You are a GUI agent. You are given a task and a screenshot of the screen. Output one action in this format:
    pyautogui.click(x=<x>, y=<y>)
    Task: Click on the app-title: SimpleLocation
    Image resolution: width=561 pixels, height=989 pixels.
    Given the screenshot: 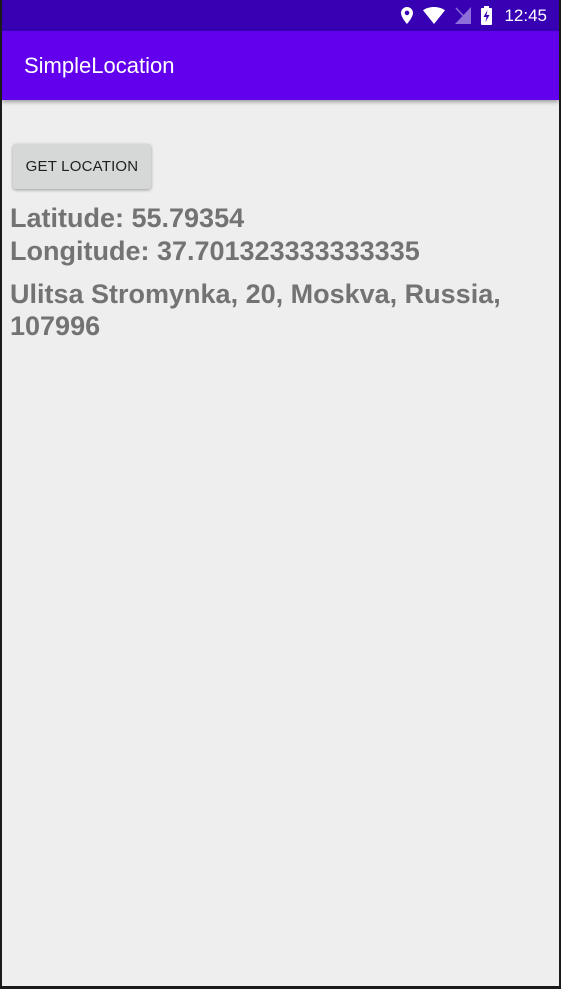 What is the action you would take?
    pyautogui.click(x=99, y=65)
    